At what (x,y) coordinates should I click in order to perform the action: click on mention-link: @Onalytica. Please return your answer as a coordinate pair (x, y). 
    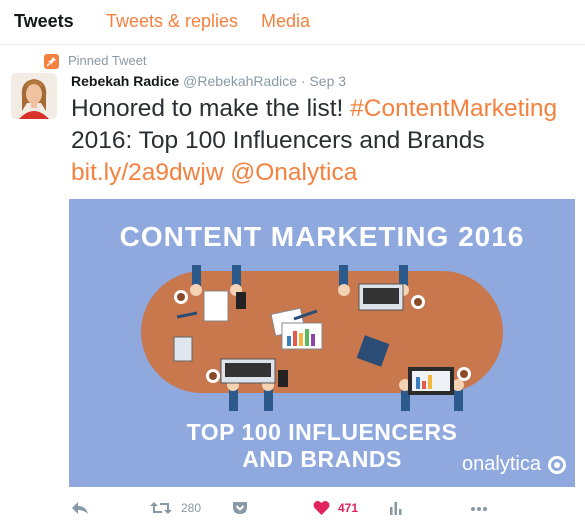
    Looking at the image, I should click on (293, 172).